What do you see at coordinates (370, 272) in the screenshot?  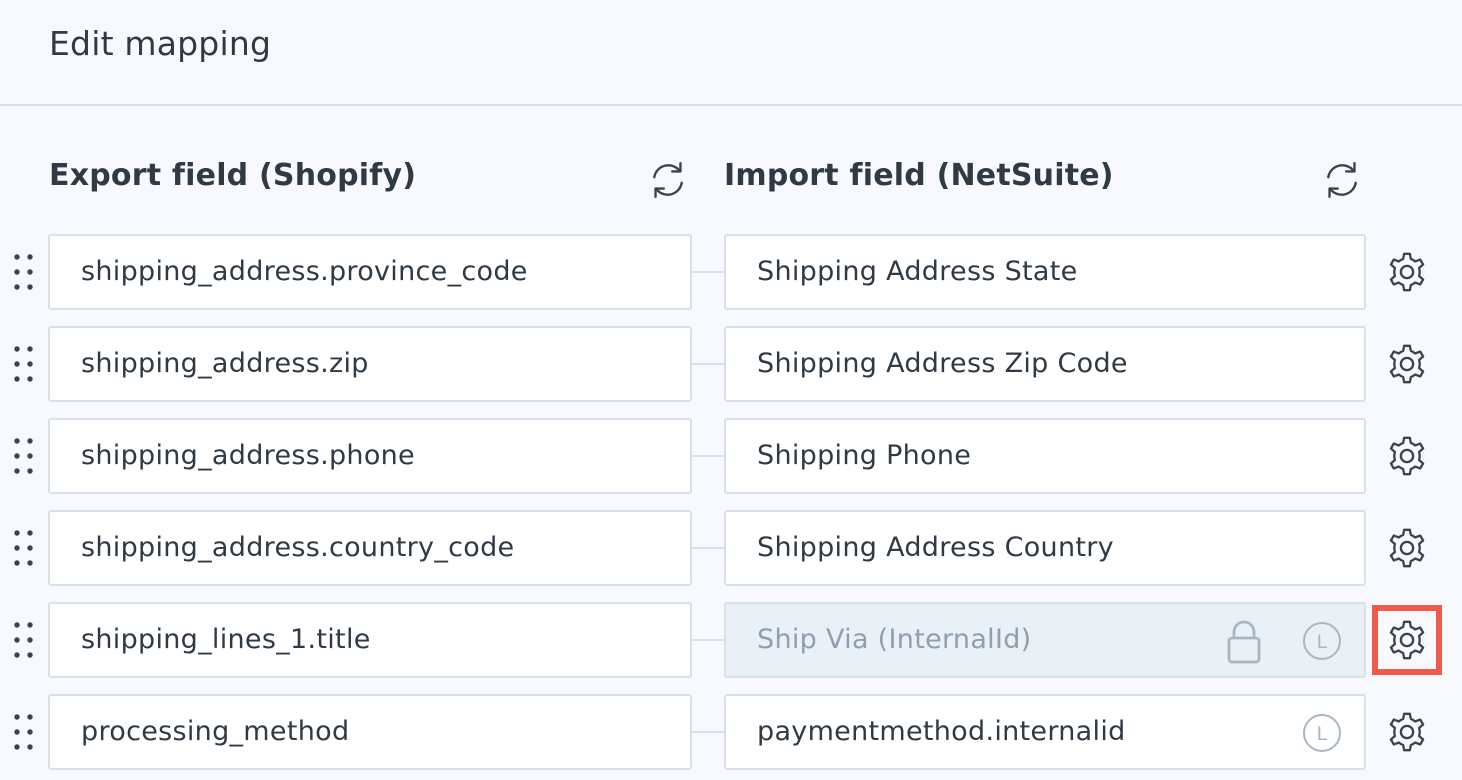 I see `export-field-input: shipping_address.province_code` at bounding box center [370, 272].